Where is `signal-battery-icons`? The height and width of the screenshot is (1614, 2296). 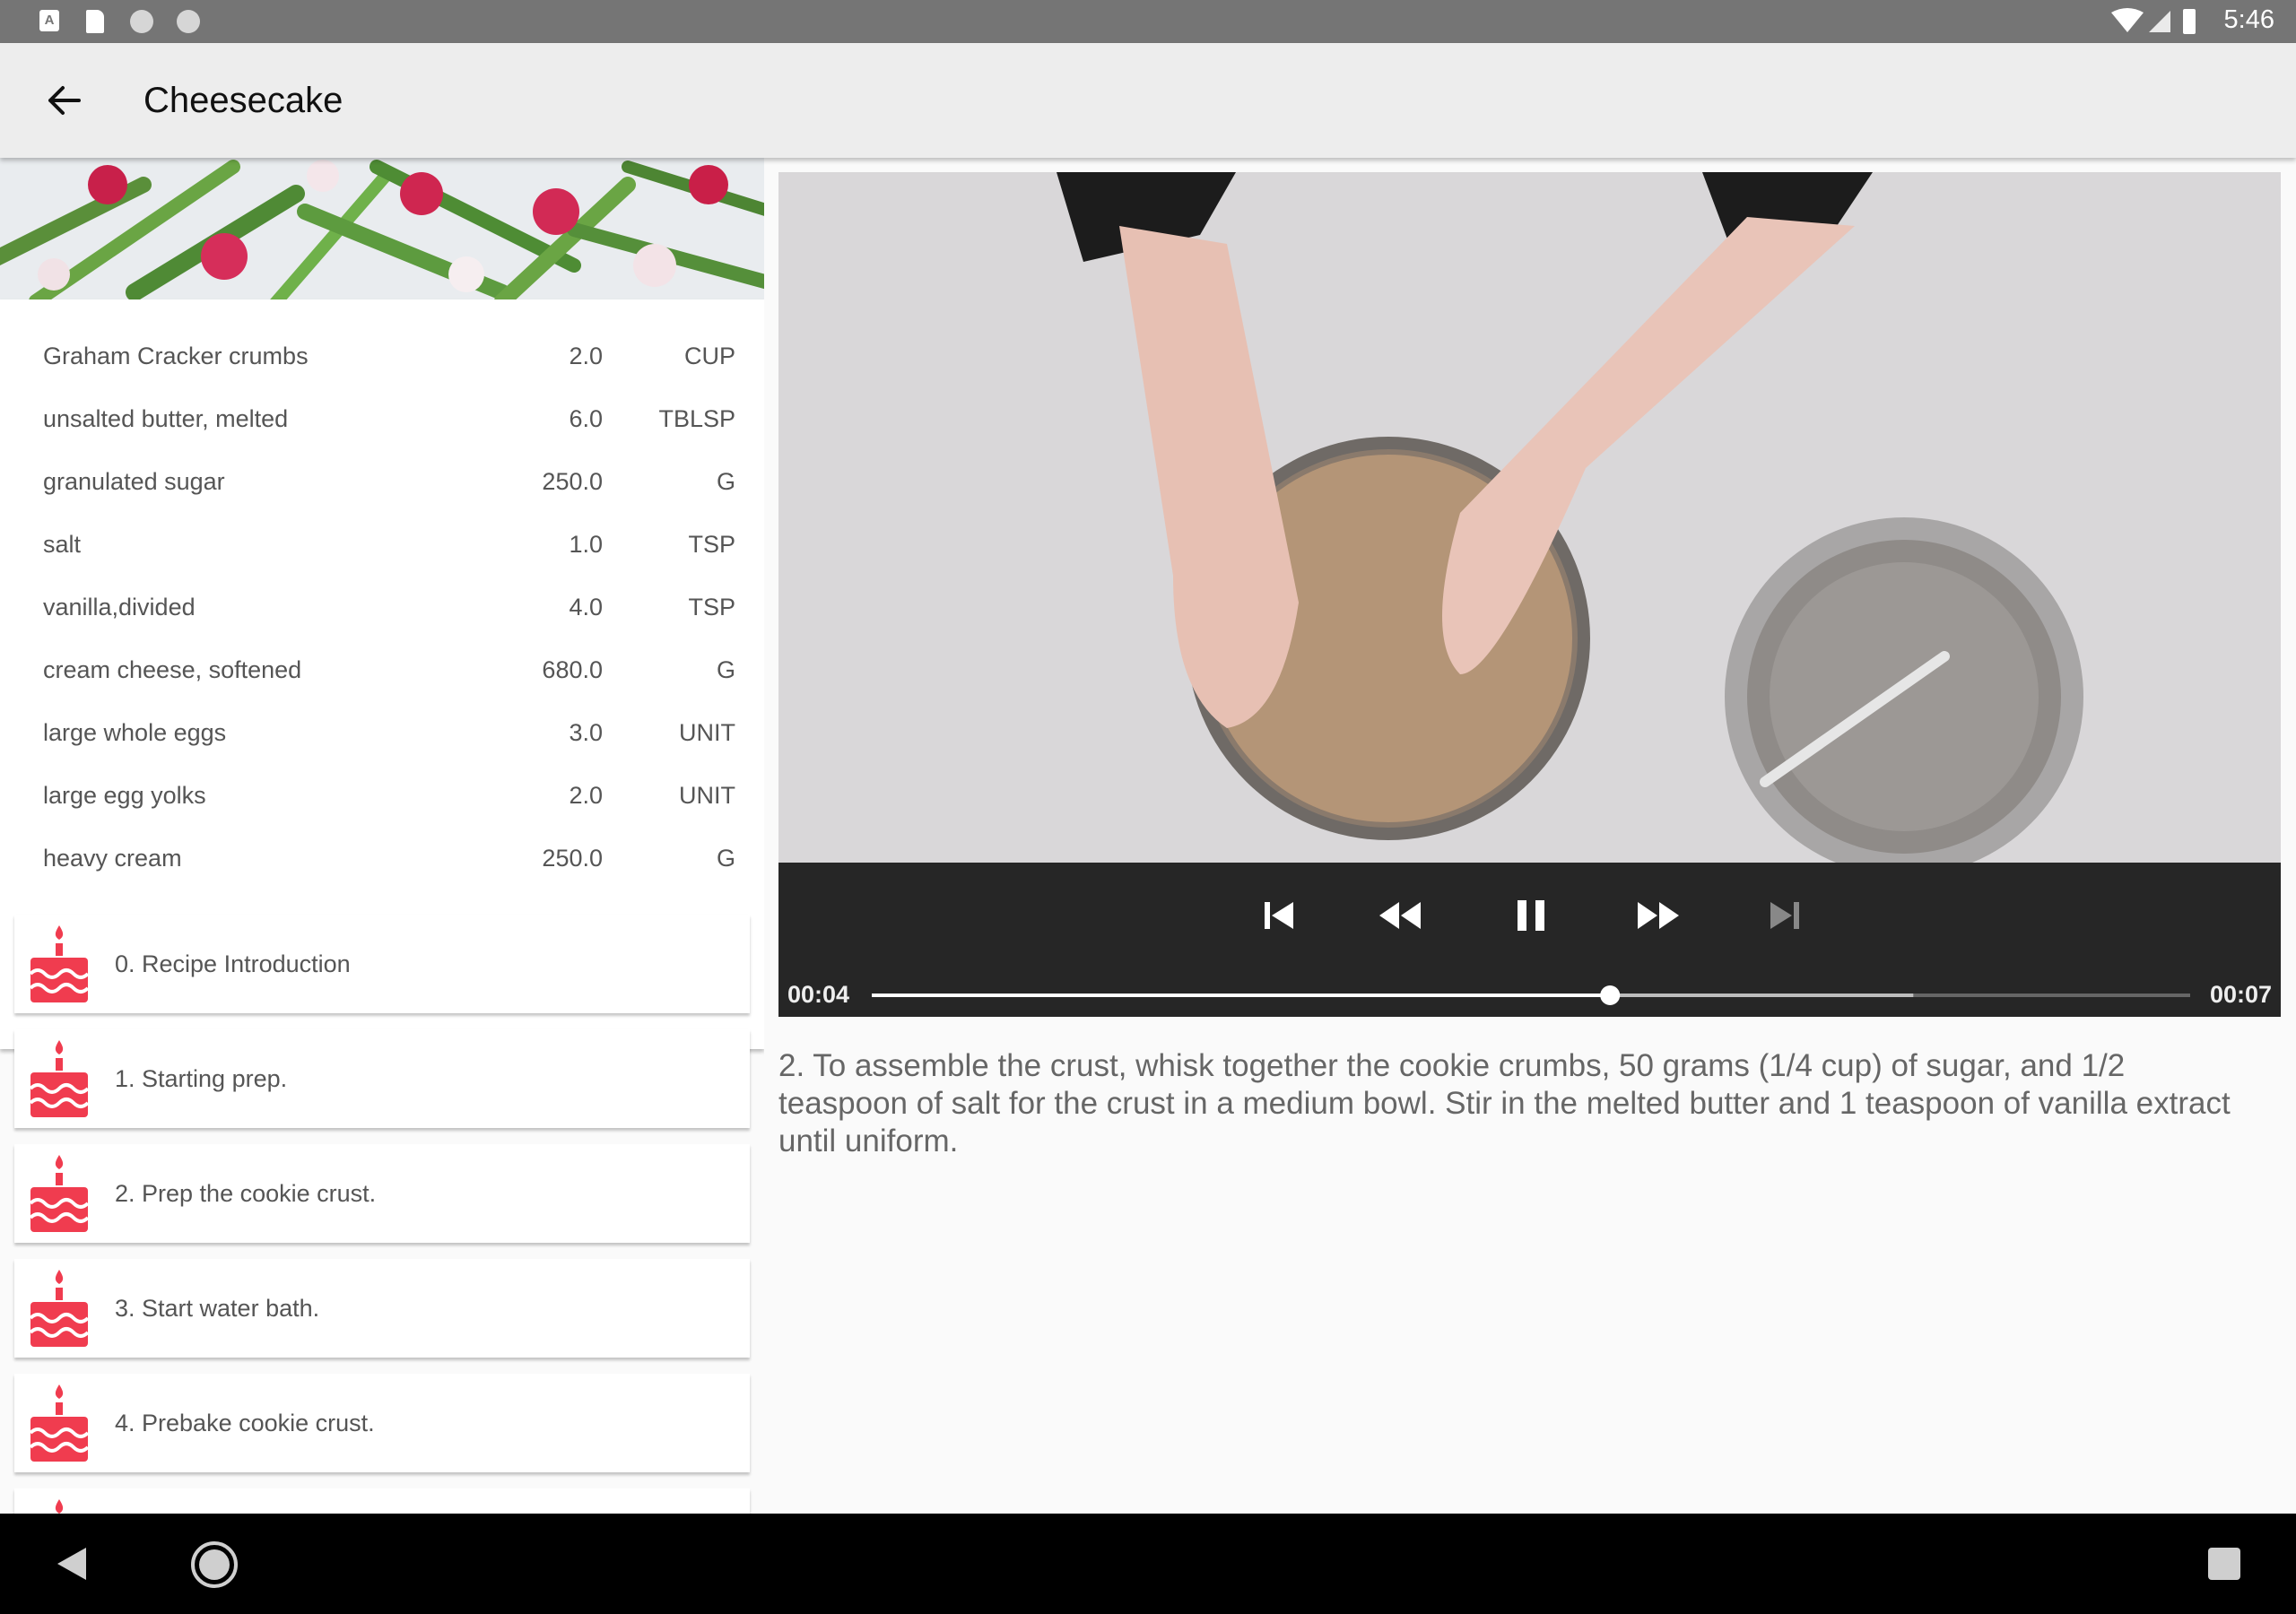 signal-battery-icons is located at coordinates (2153, 21).